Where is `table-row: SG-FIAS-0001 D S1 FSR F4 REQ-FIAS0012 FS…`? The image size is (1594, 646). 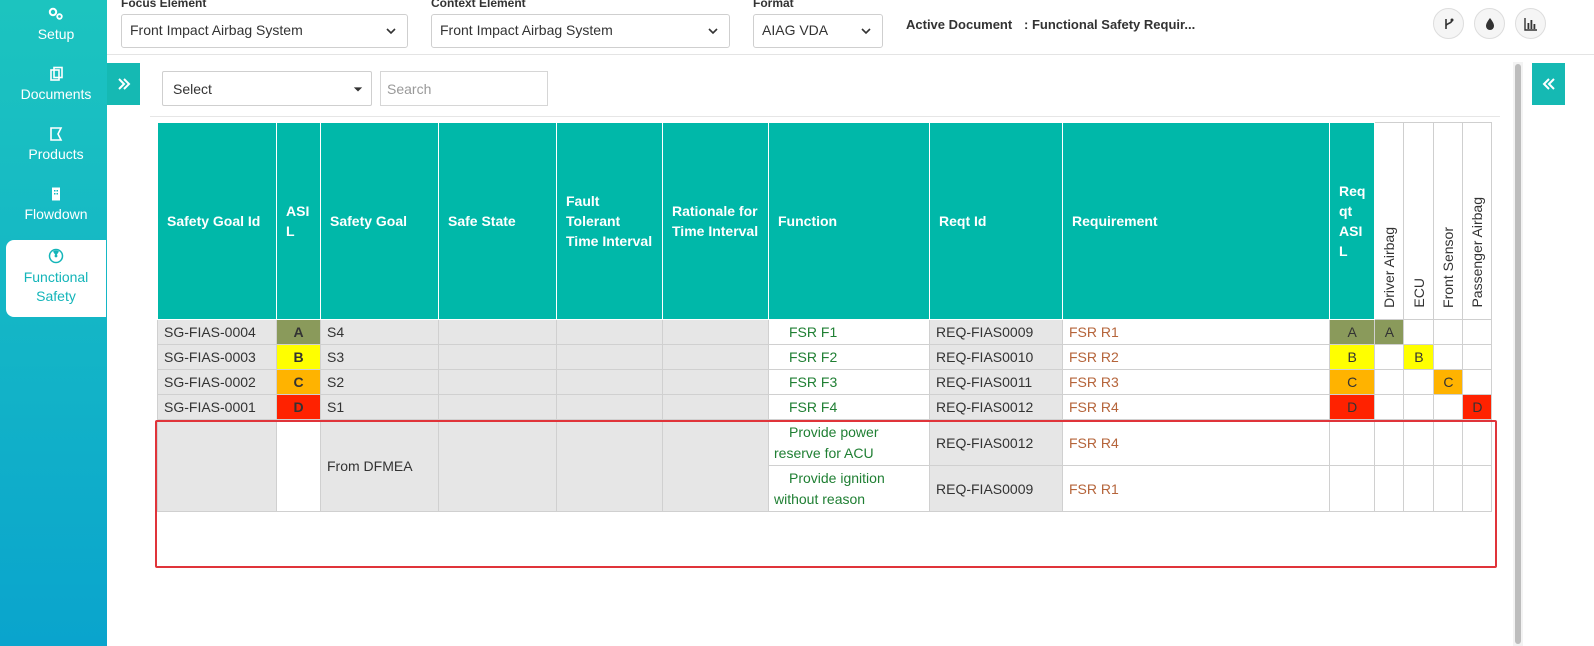
table-row: SG-FIAS-0001 D S1 FSR F4 REQ-FIAS0012 FS… is located at coordinates (825, 407).